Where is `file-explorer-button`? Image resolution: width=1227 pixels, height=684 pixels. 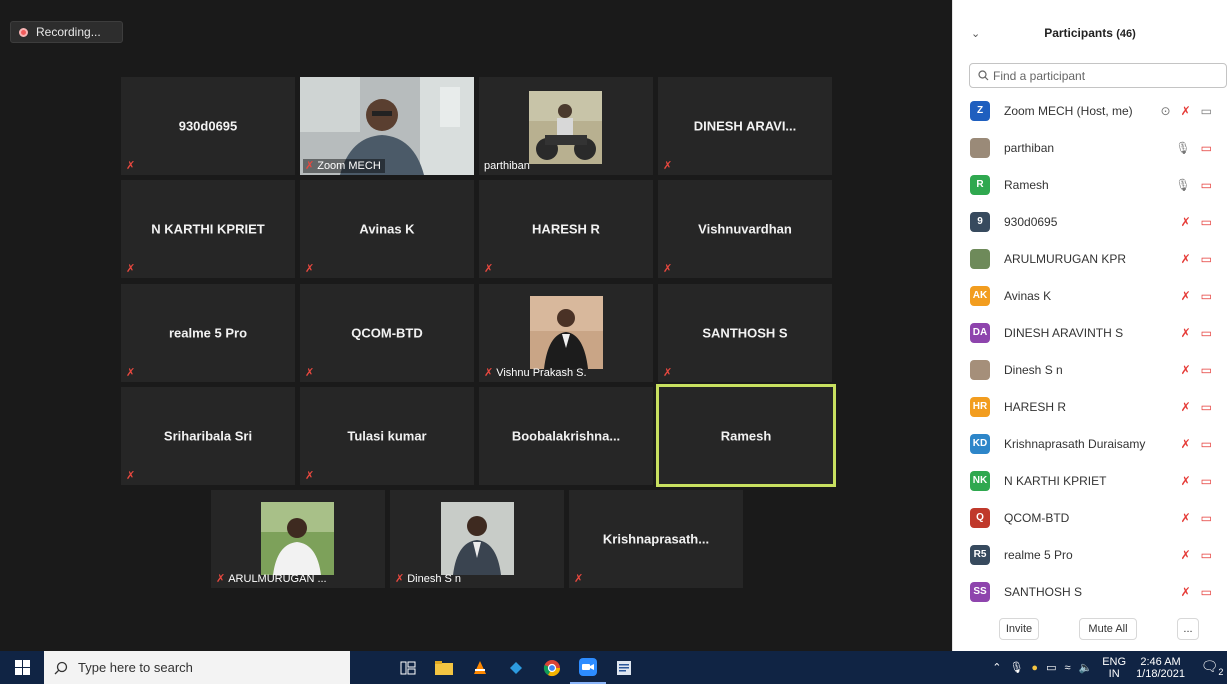
file-explorer-button is located at coordinates (444, 667).